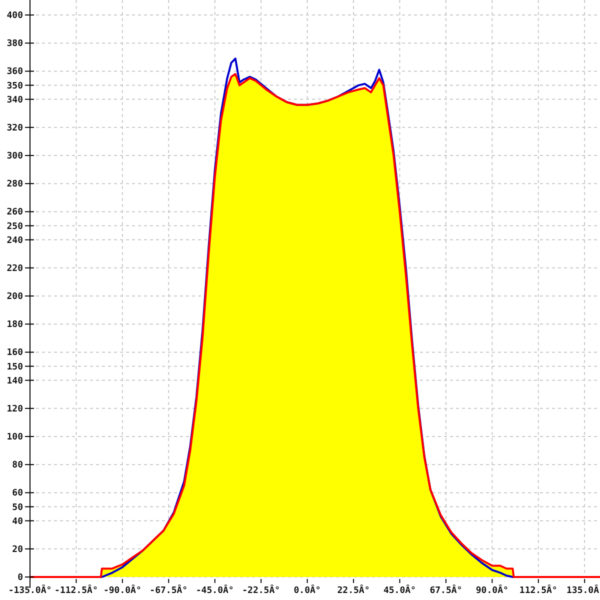  Describe the element at coordinates (169, 591) in the screenshot. I see `tick-label: -67.5Â°` at that location.